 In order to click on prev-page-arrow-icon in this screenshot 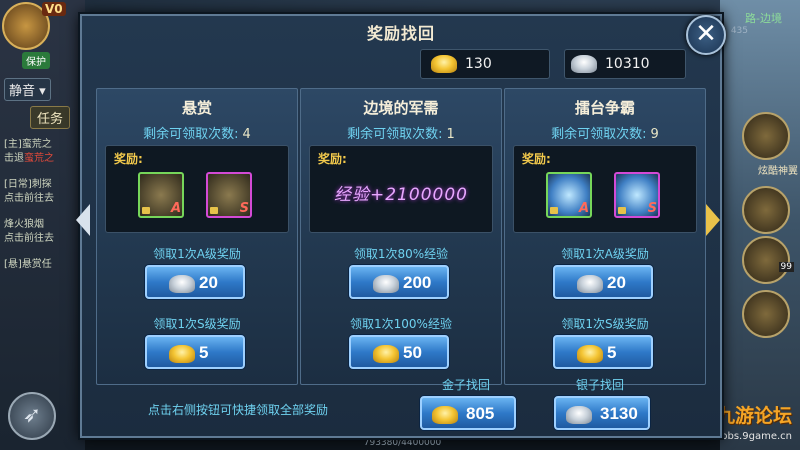, I will do `click(83, 220)`.